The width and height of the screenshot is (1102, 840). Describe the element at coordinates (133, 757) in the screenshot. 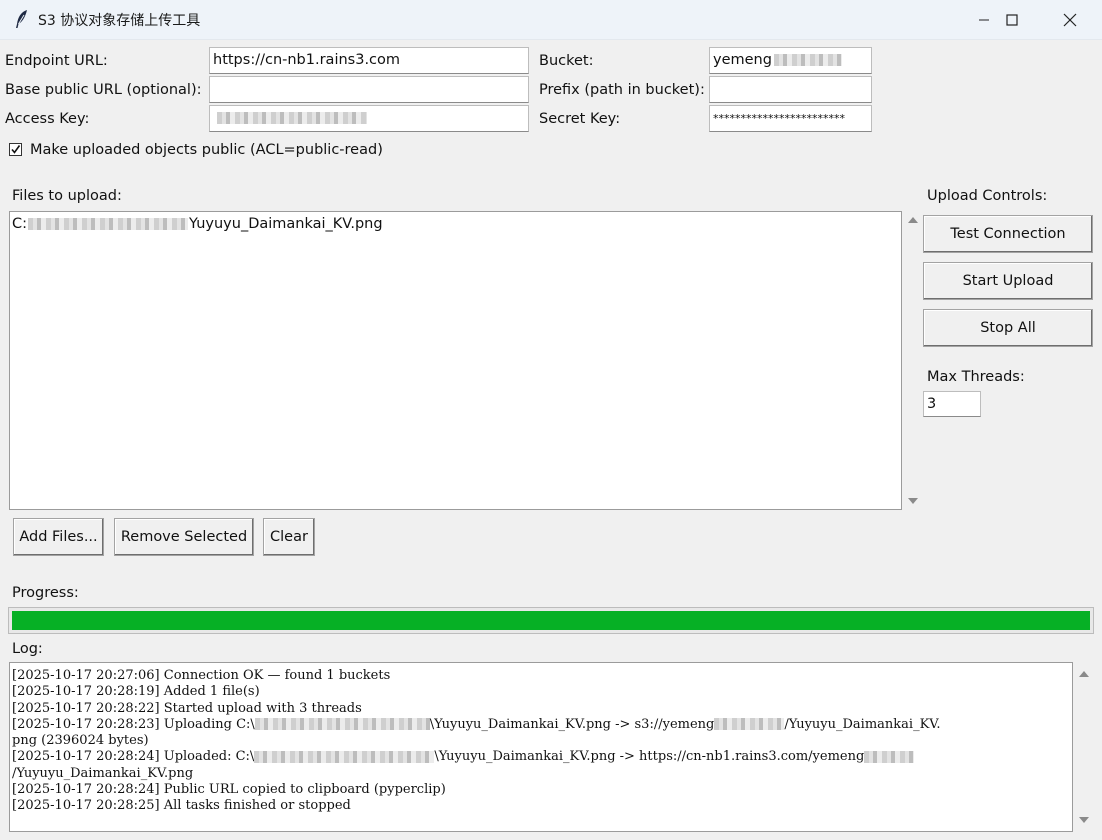

I see `log-text: [2025-10-17 20:28:24] Uploaded: C:\` at that location.